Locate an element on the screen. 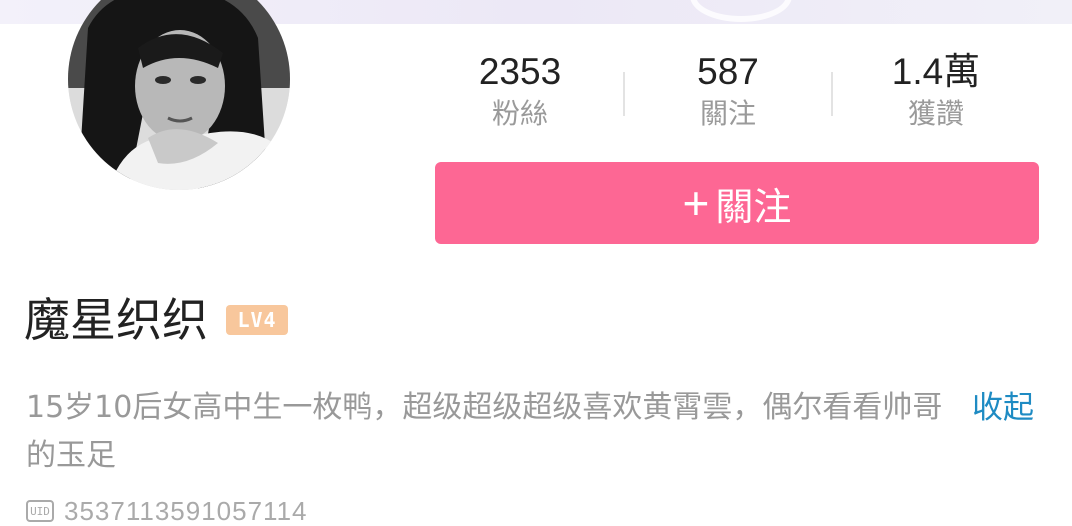 The width and height of the screenshot is (1072, 526). avatar-image is located at coordinates (179, 95).